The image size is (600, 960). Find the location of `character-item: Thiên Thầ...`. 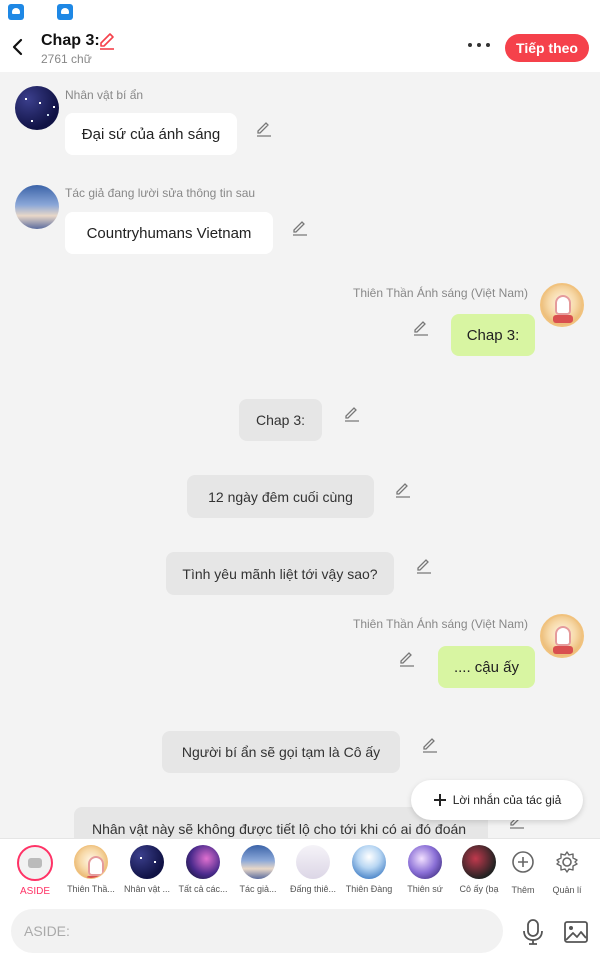

character-item: Thiên Thầ... is located at coordinates (91, 869).